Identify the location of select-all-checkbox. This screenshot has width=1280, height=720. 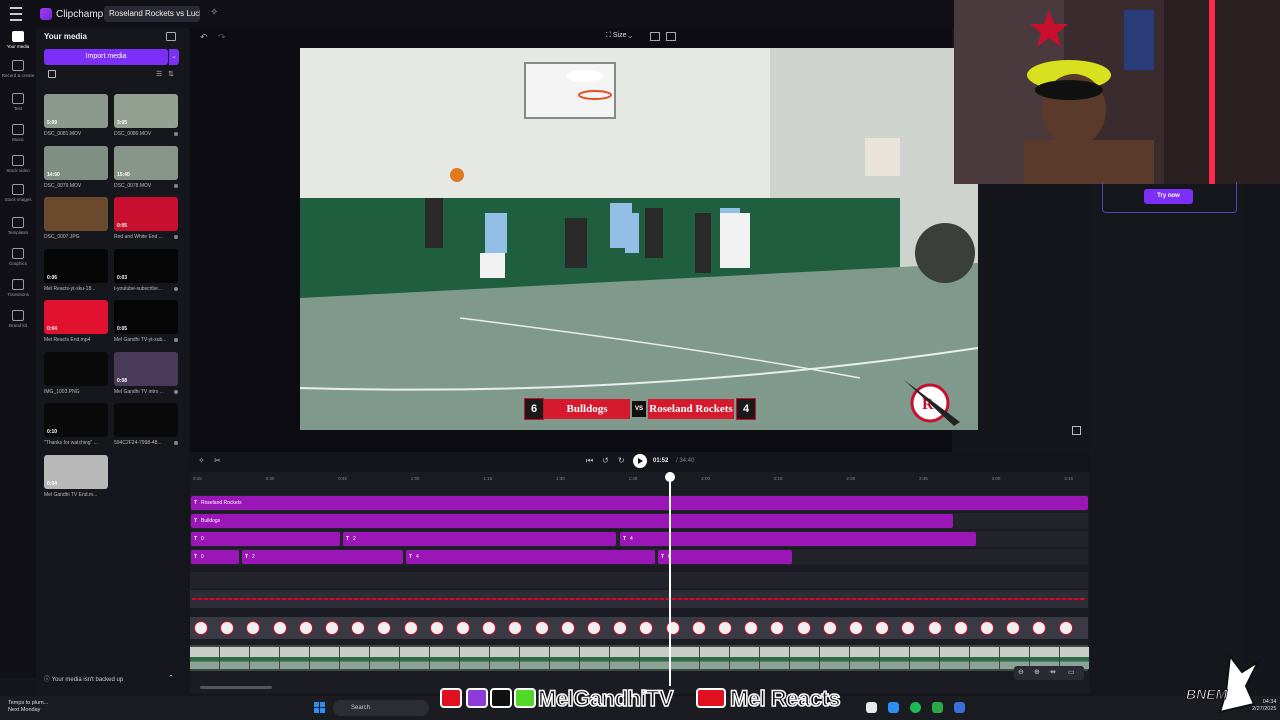
(52, 74).